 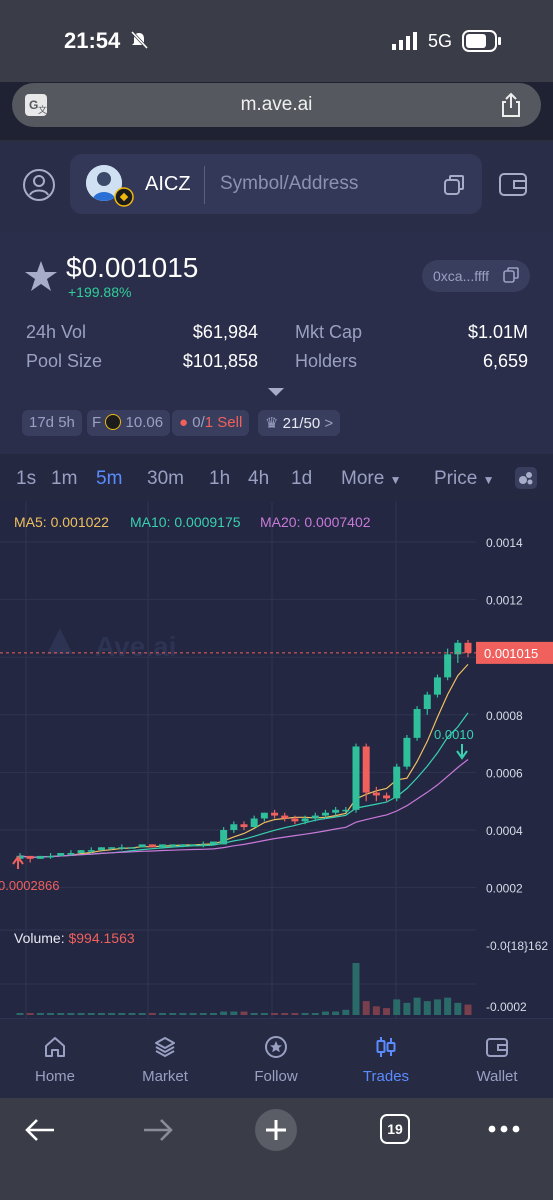 I want to click on holders-label: Holders, so click(x=326, y=361).